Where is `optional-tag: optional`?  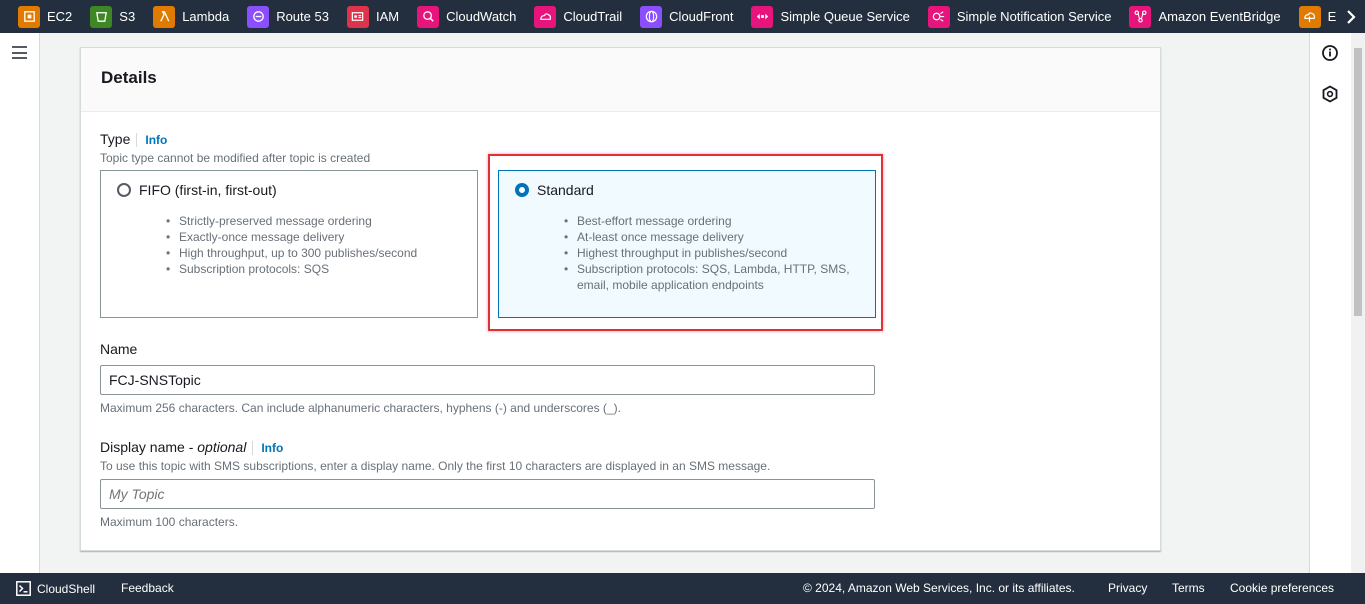 optional-tag: optional is located at coordinates (222, 447).